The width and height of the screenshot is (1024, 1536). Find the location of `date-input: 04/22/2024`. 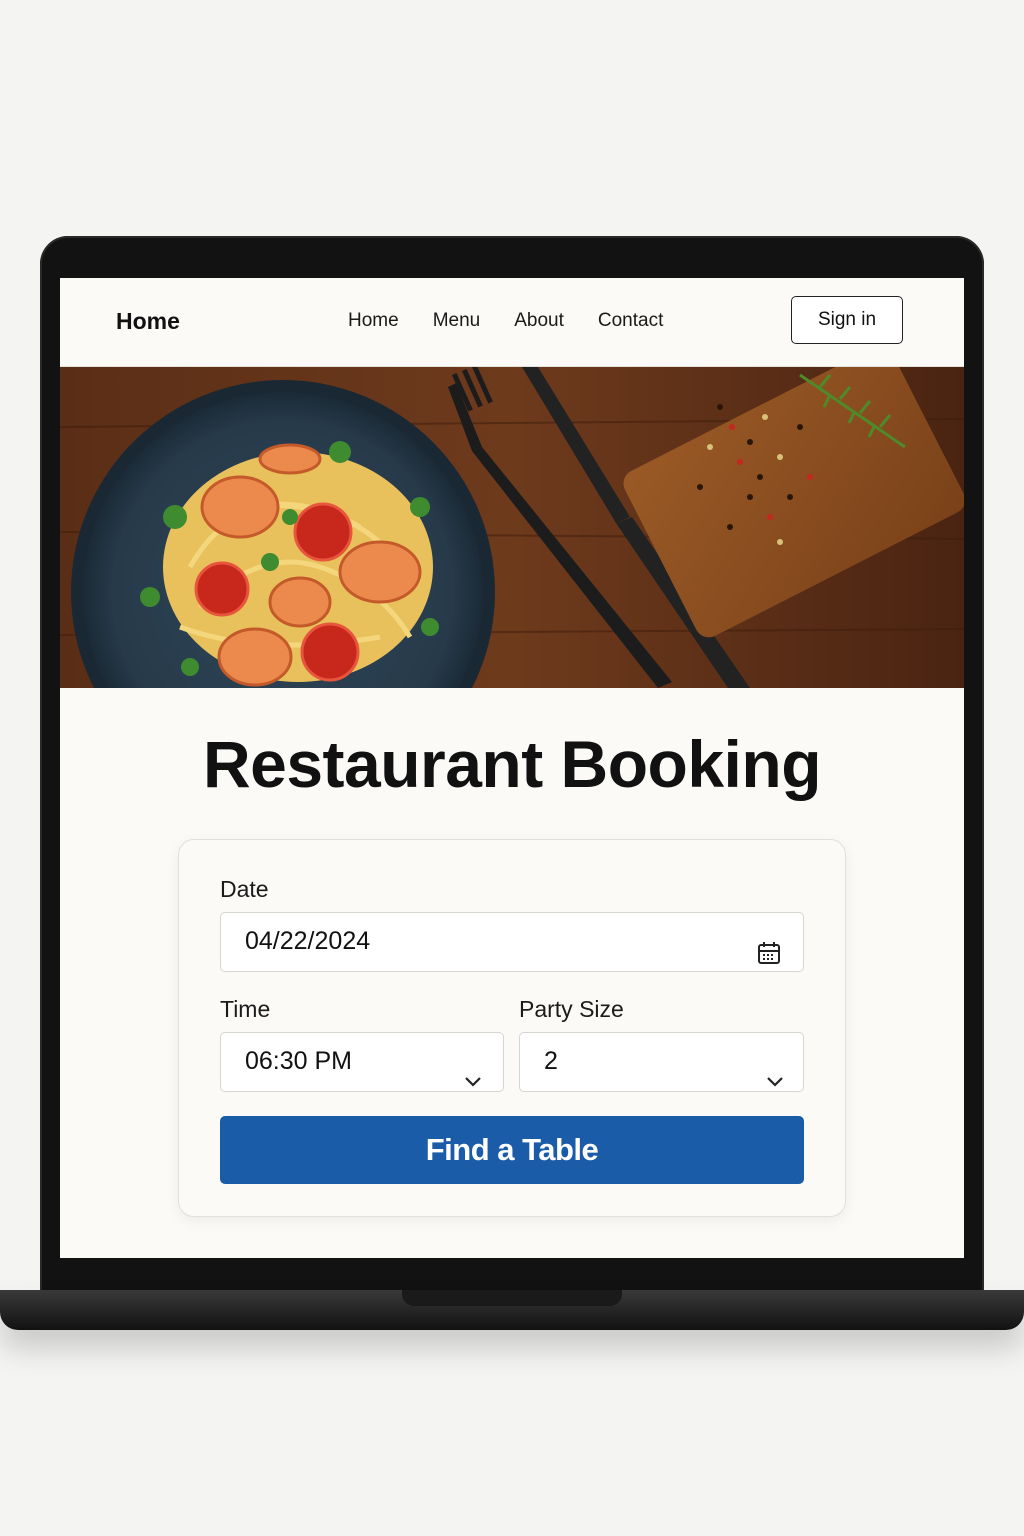

date-input: 04/22/2024 is located at coordinates (512, 942).